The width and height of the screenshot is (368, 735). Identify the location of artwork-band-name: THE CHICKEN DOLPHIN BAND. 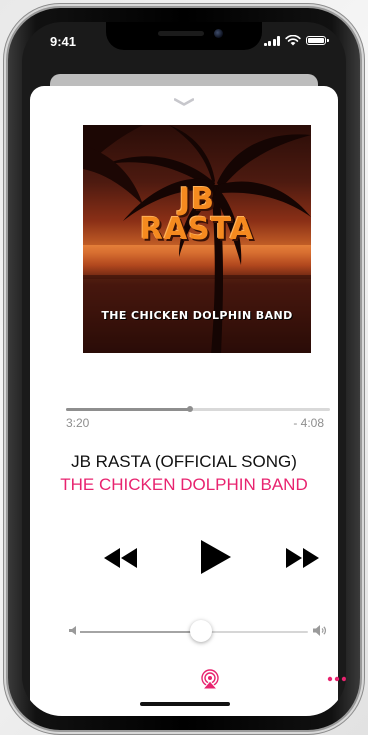
(197, 315).